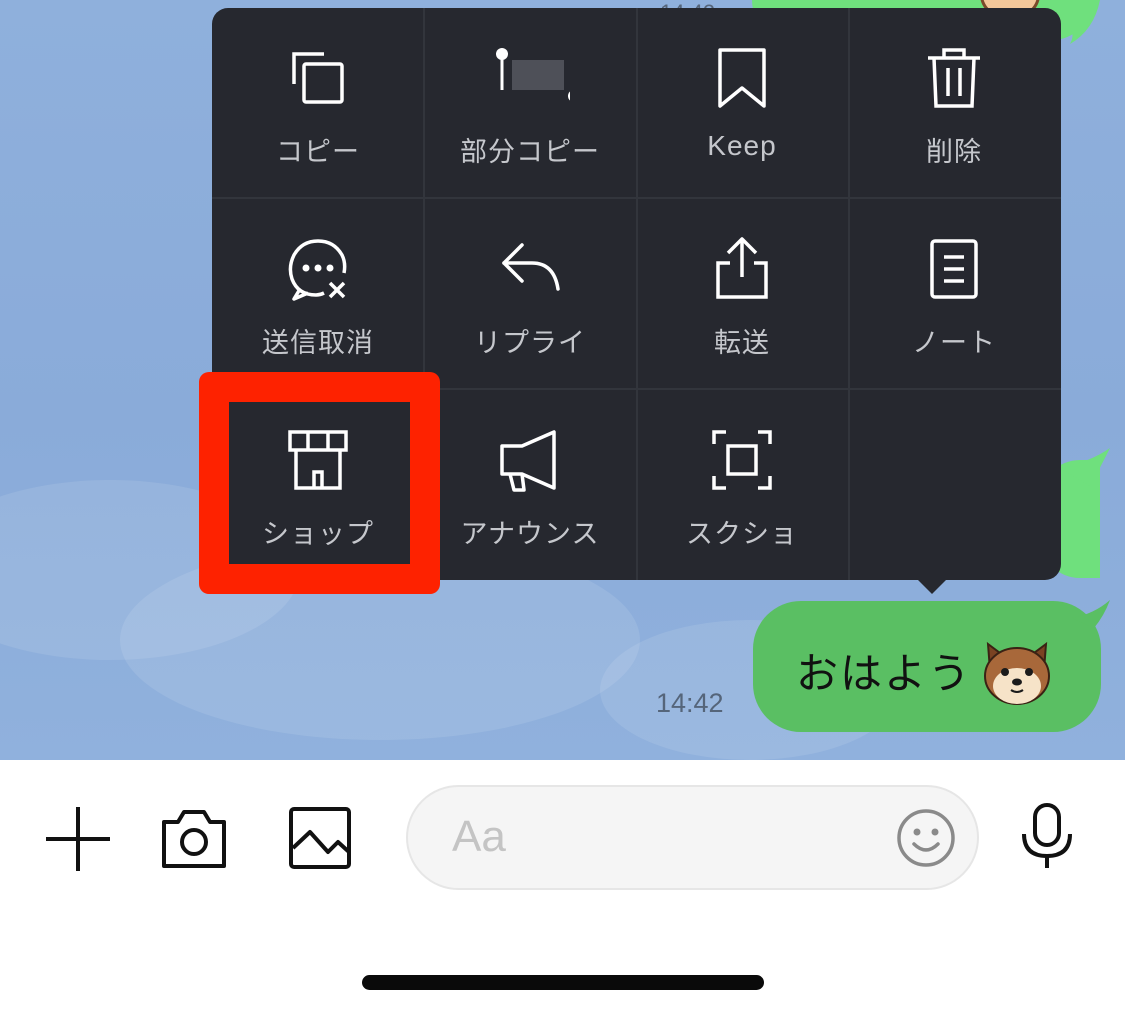 The image size is (1125, 1015). Describe the element at coordinates (742, 460) in the screenshot. I see `screenshot-icon` at that location.